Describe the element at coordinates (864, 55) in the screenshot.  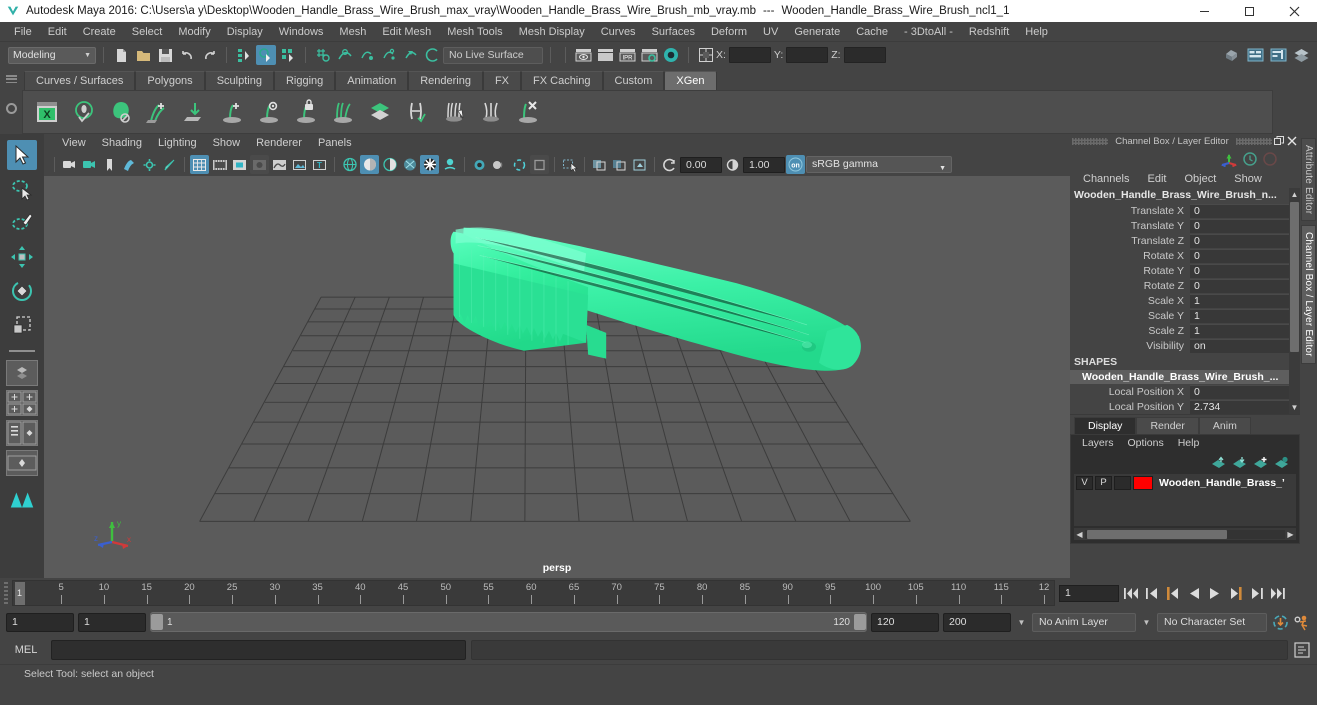
I see `z-input` at that location.